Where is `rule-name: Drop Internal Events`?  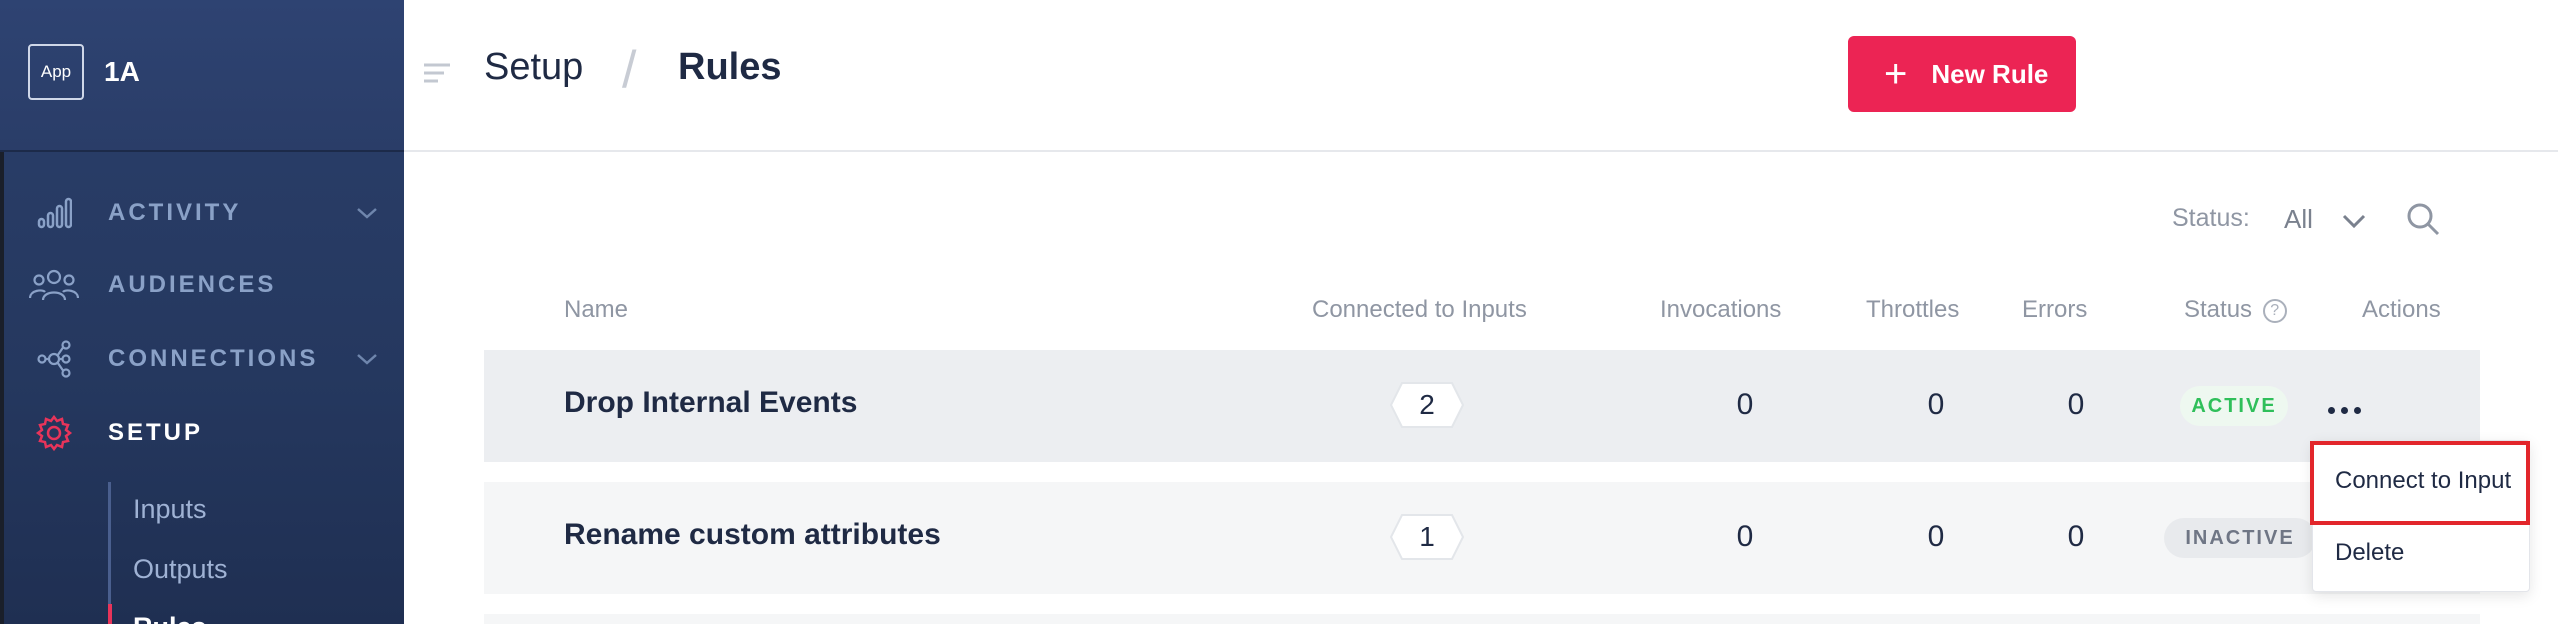 rule-name: Drop Internal Events is located at coordinates (710, 403).